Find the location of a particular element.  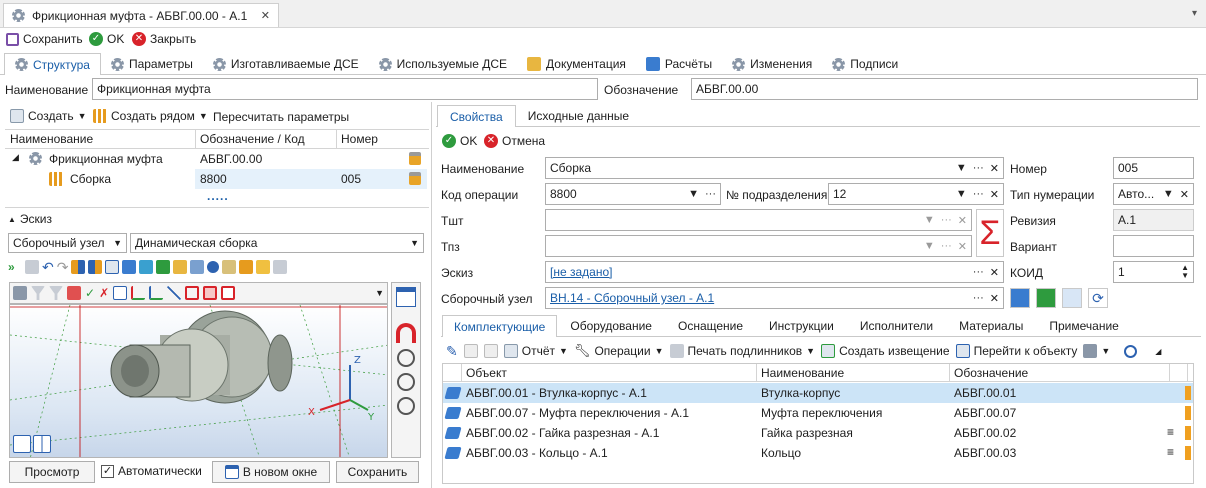

print-button: ▼ is located at coordinates (1096, 351).